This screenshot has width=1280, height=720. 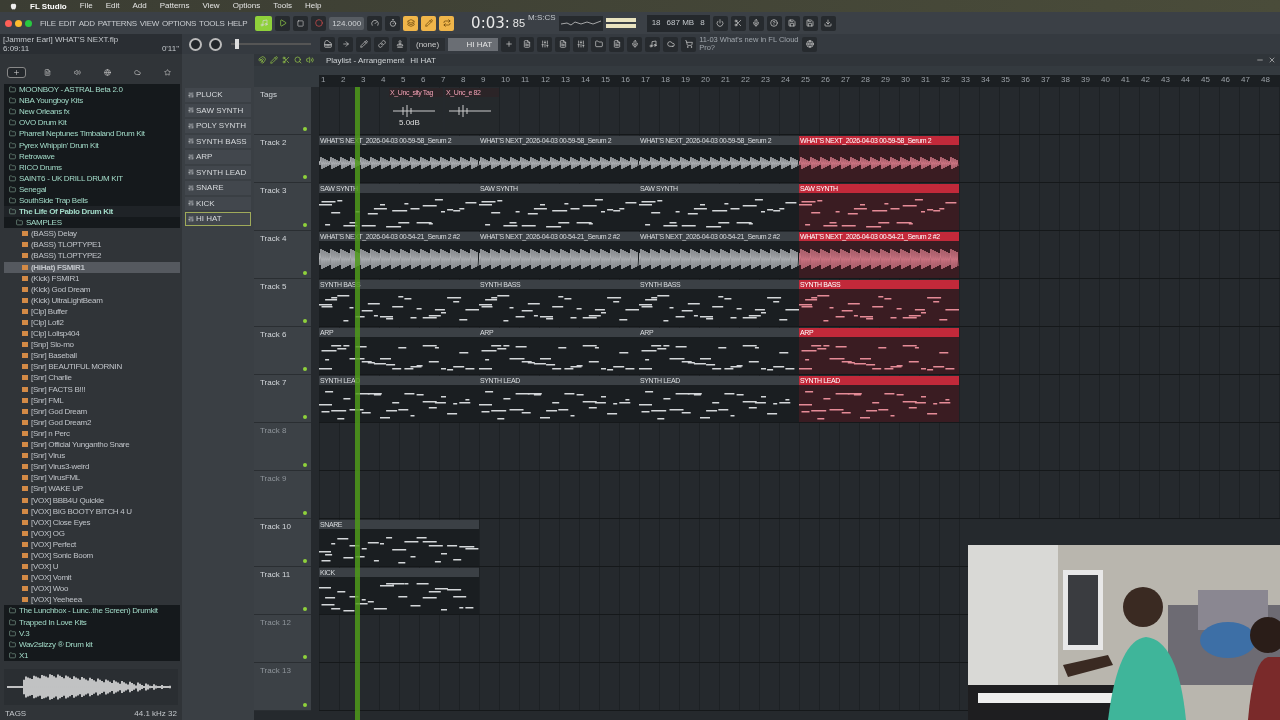 I want to click on browser-item: [VOX] Sonic Boom, so click(x=92, y=555).